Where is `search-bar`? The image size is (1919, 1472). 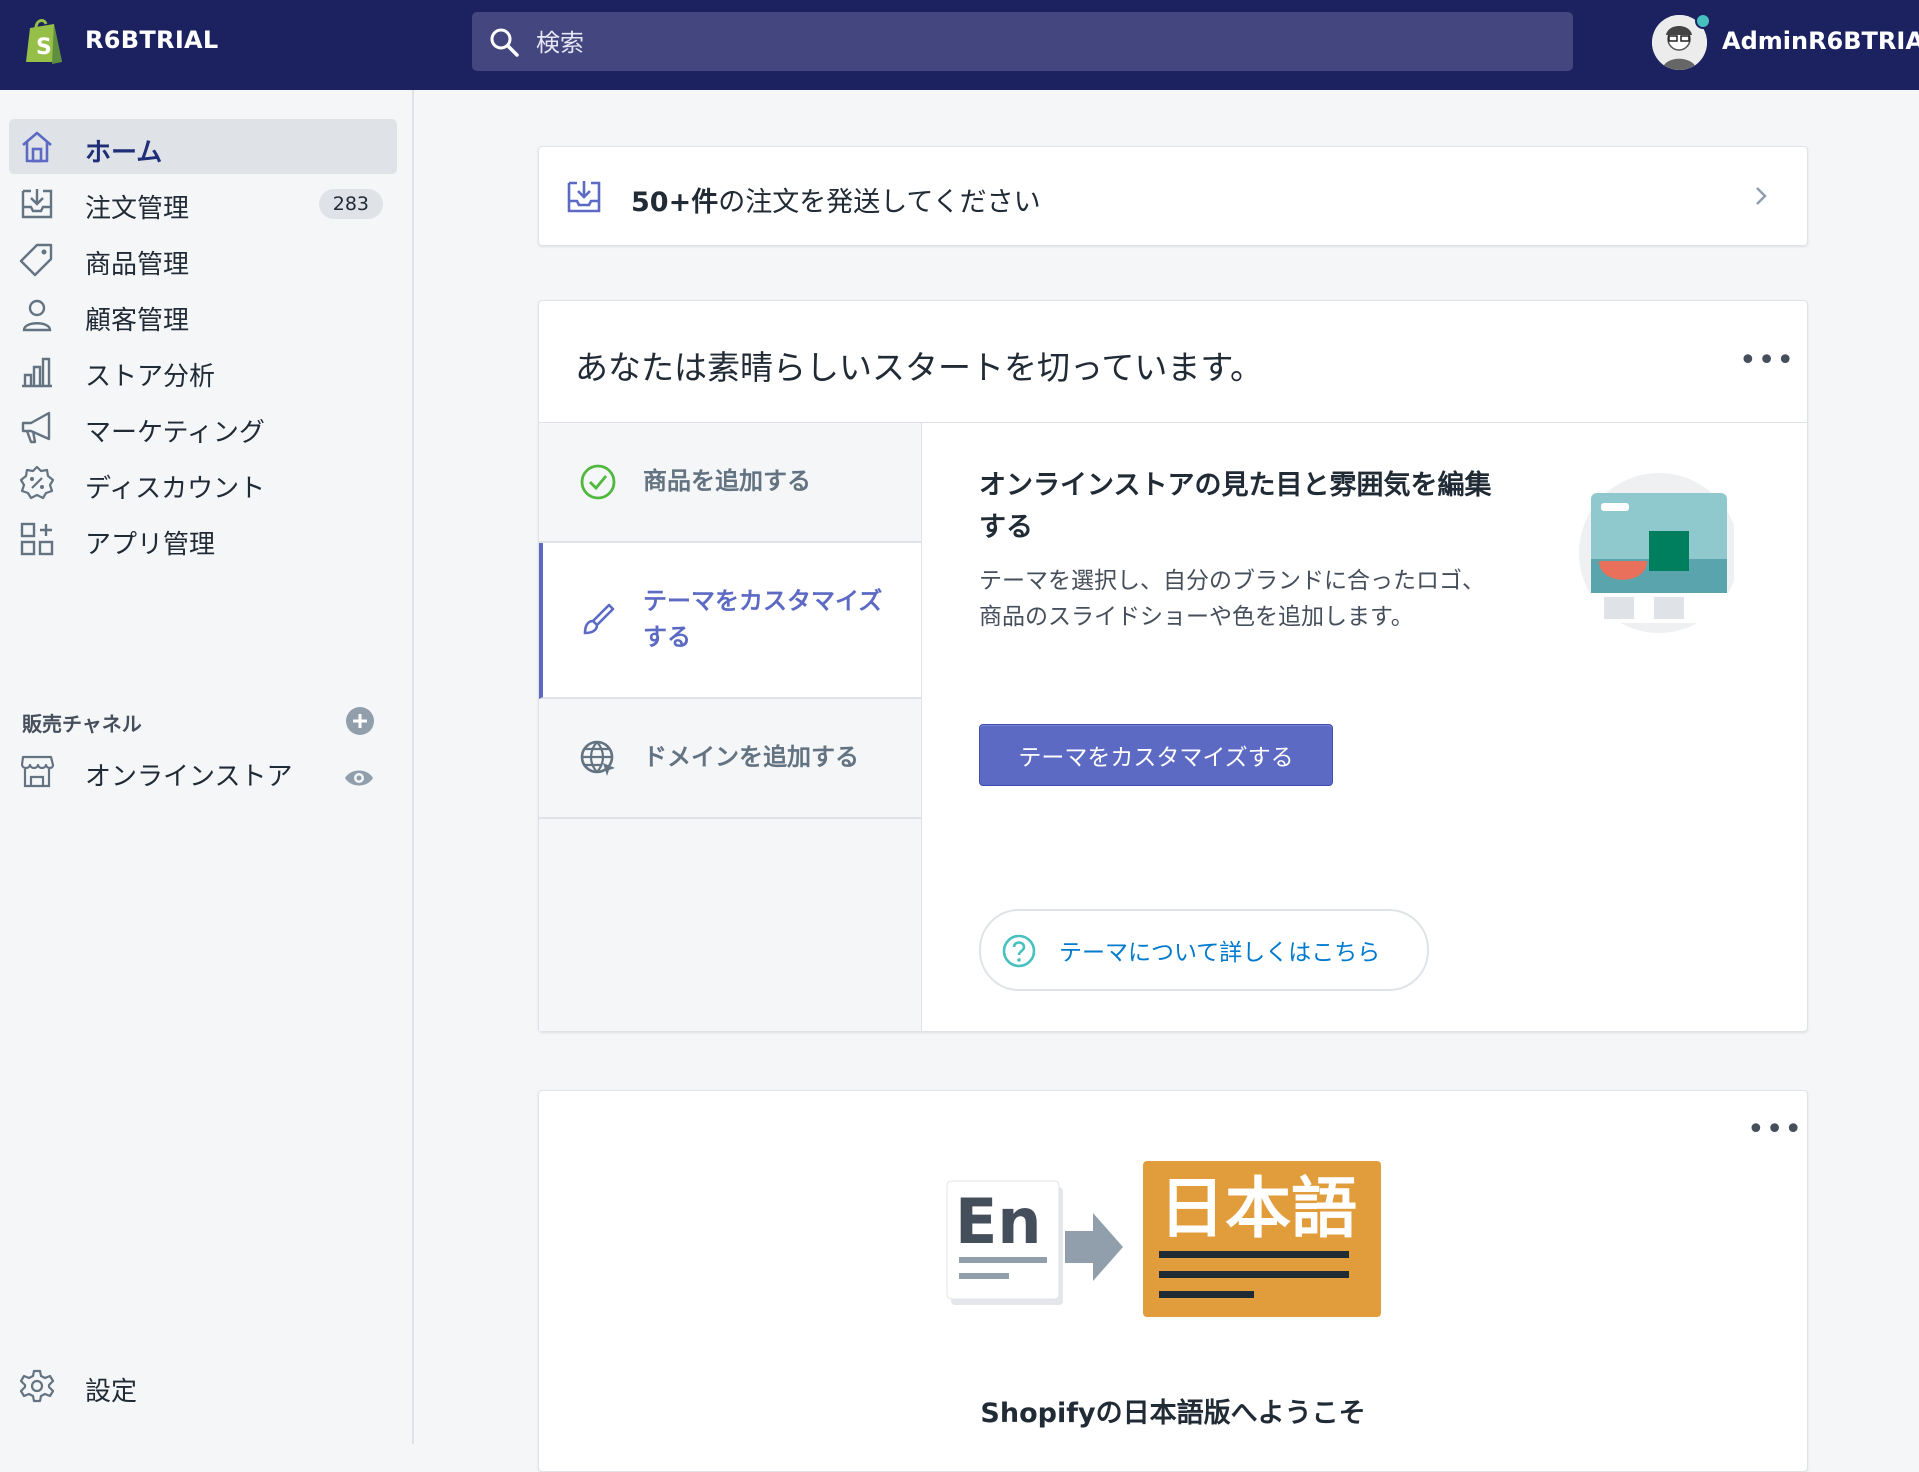 search-bar is located at coordinates (1022, 42).